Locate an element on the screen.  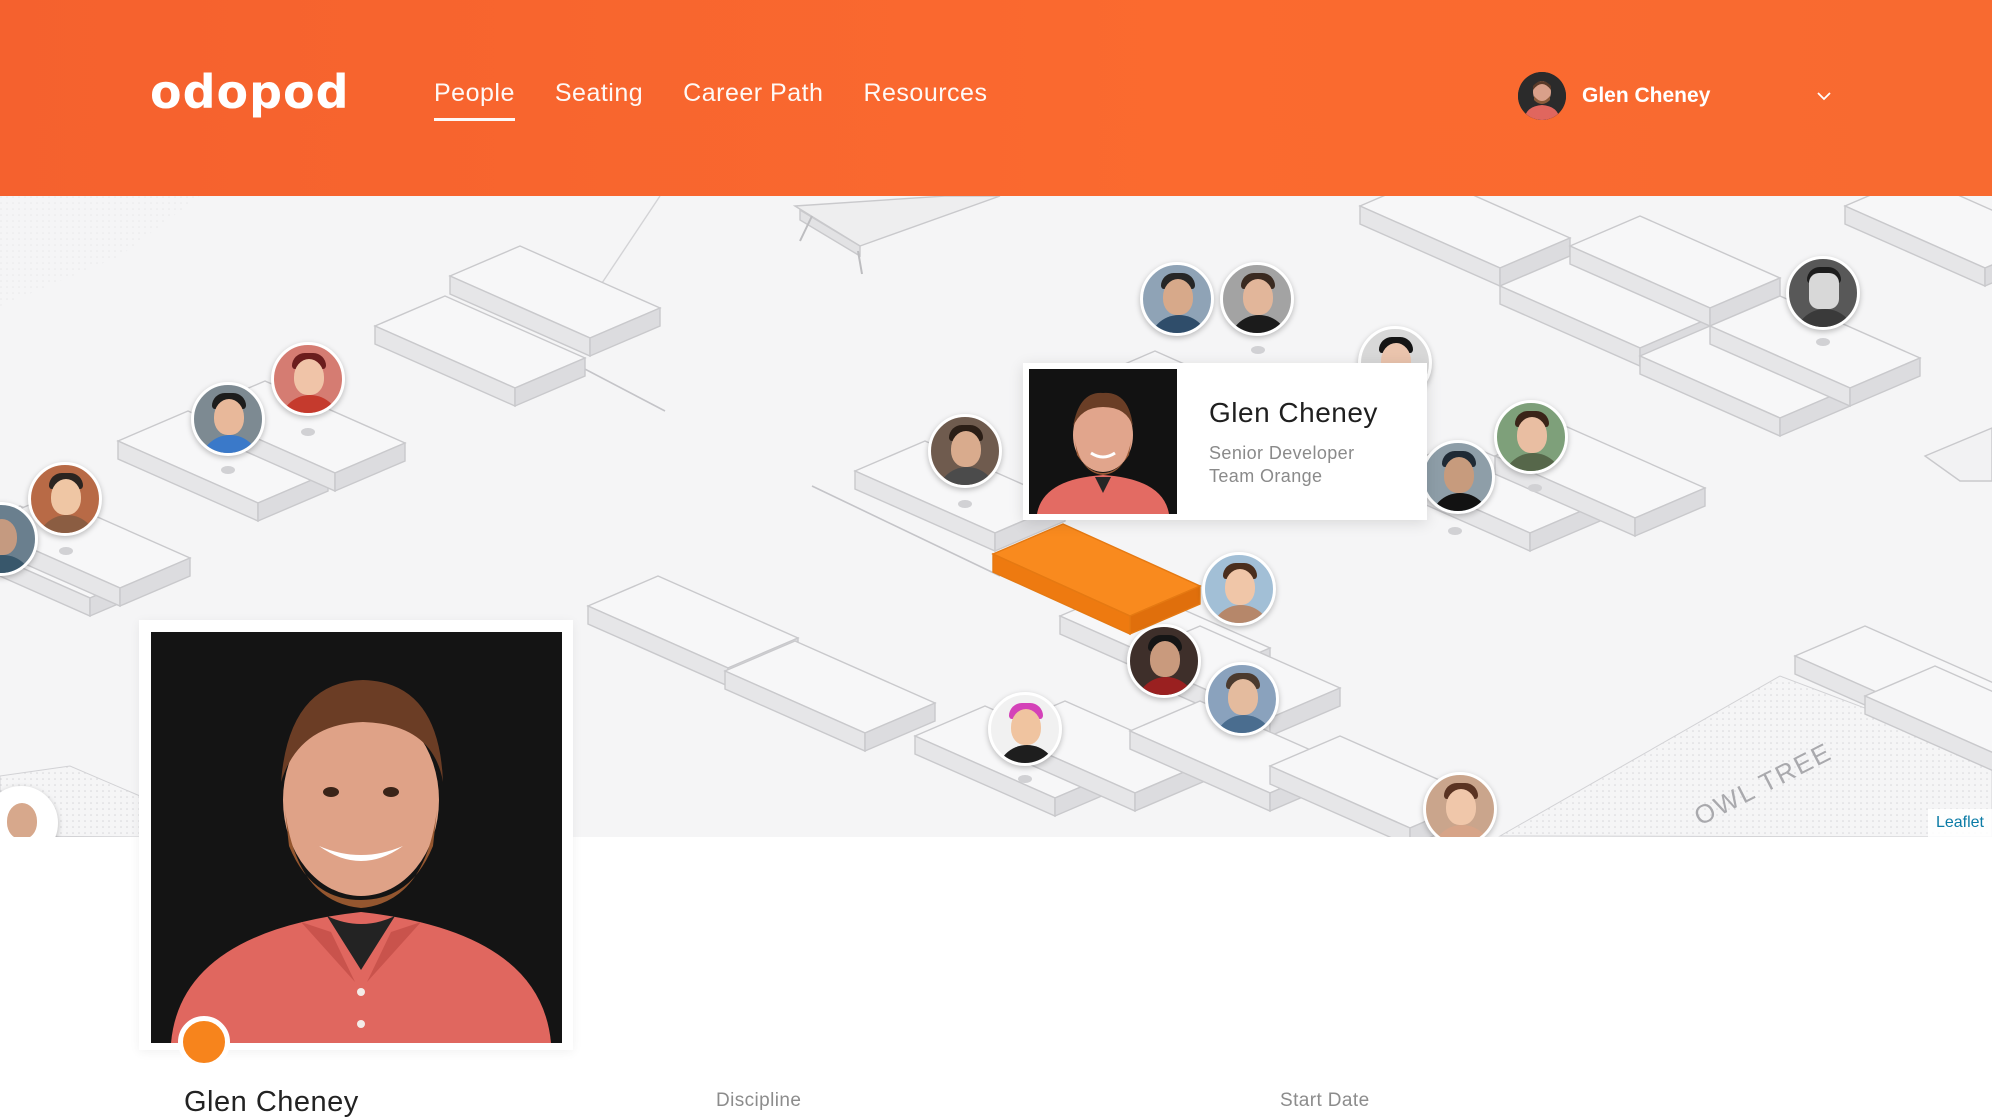
person-photo is located at coordinates (1103, 441).